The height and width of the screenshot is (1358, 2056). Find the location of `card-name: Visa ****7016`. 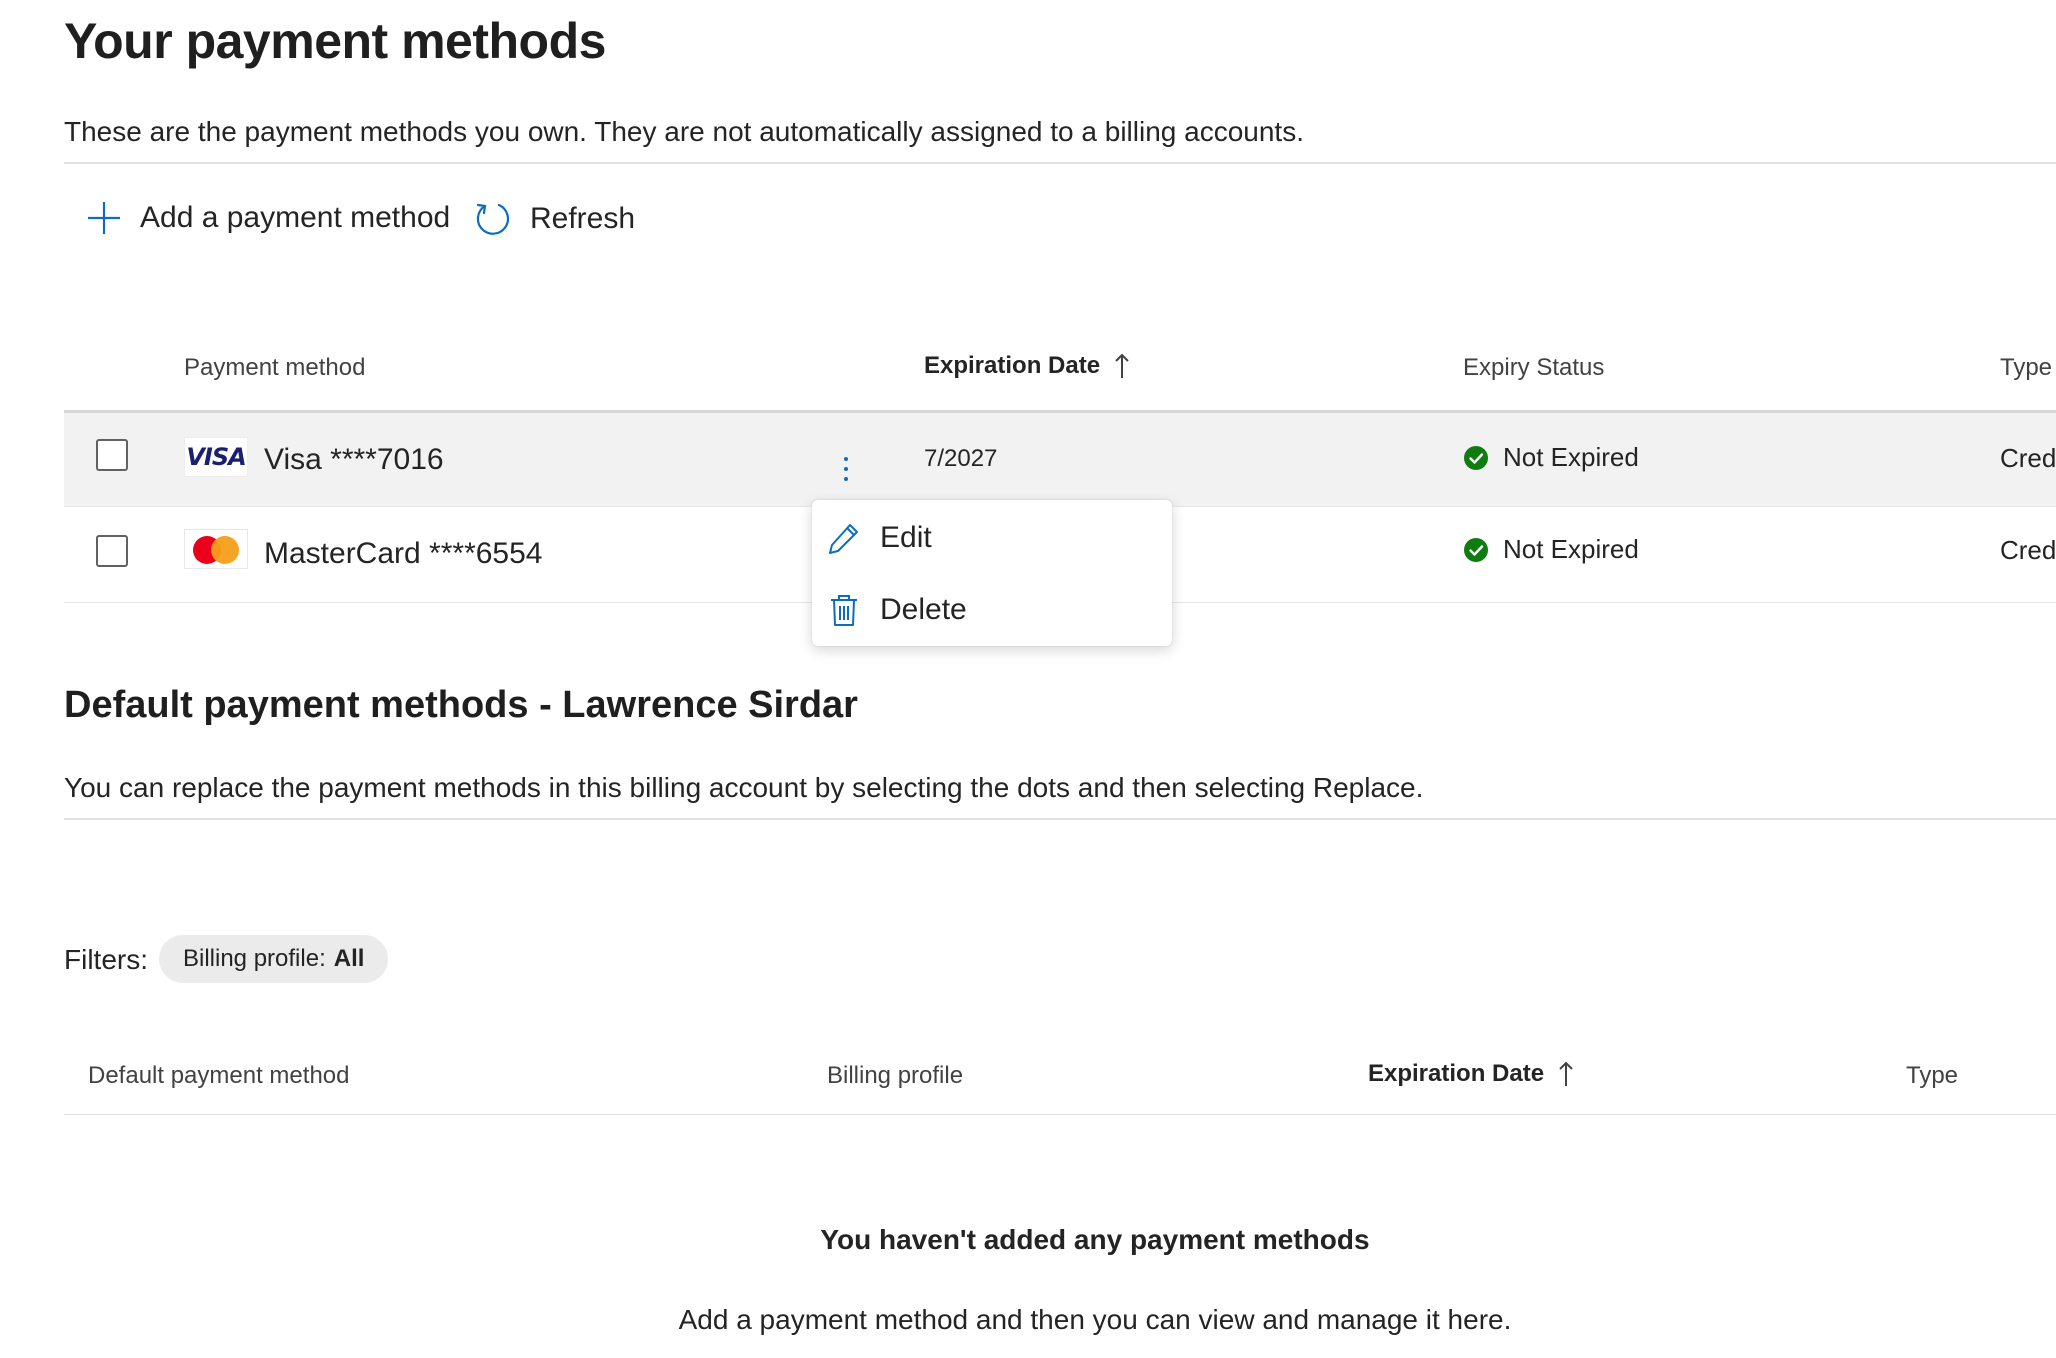

card-name: Visa ****7016 is located at coordinates (354, 460).